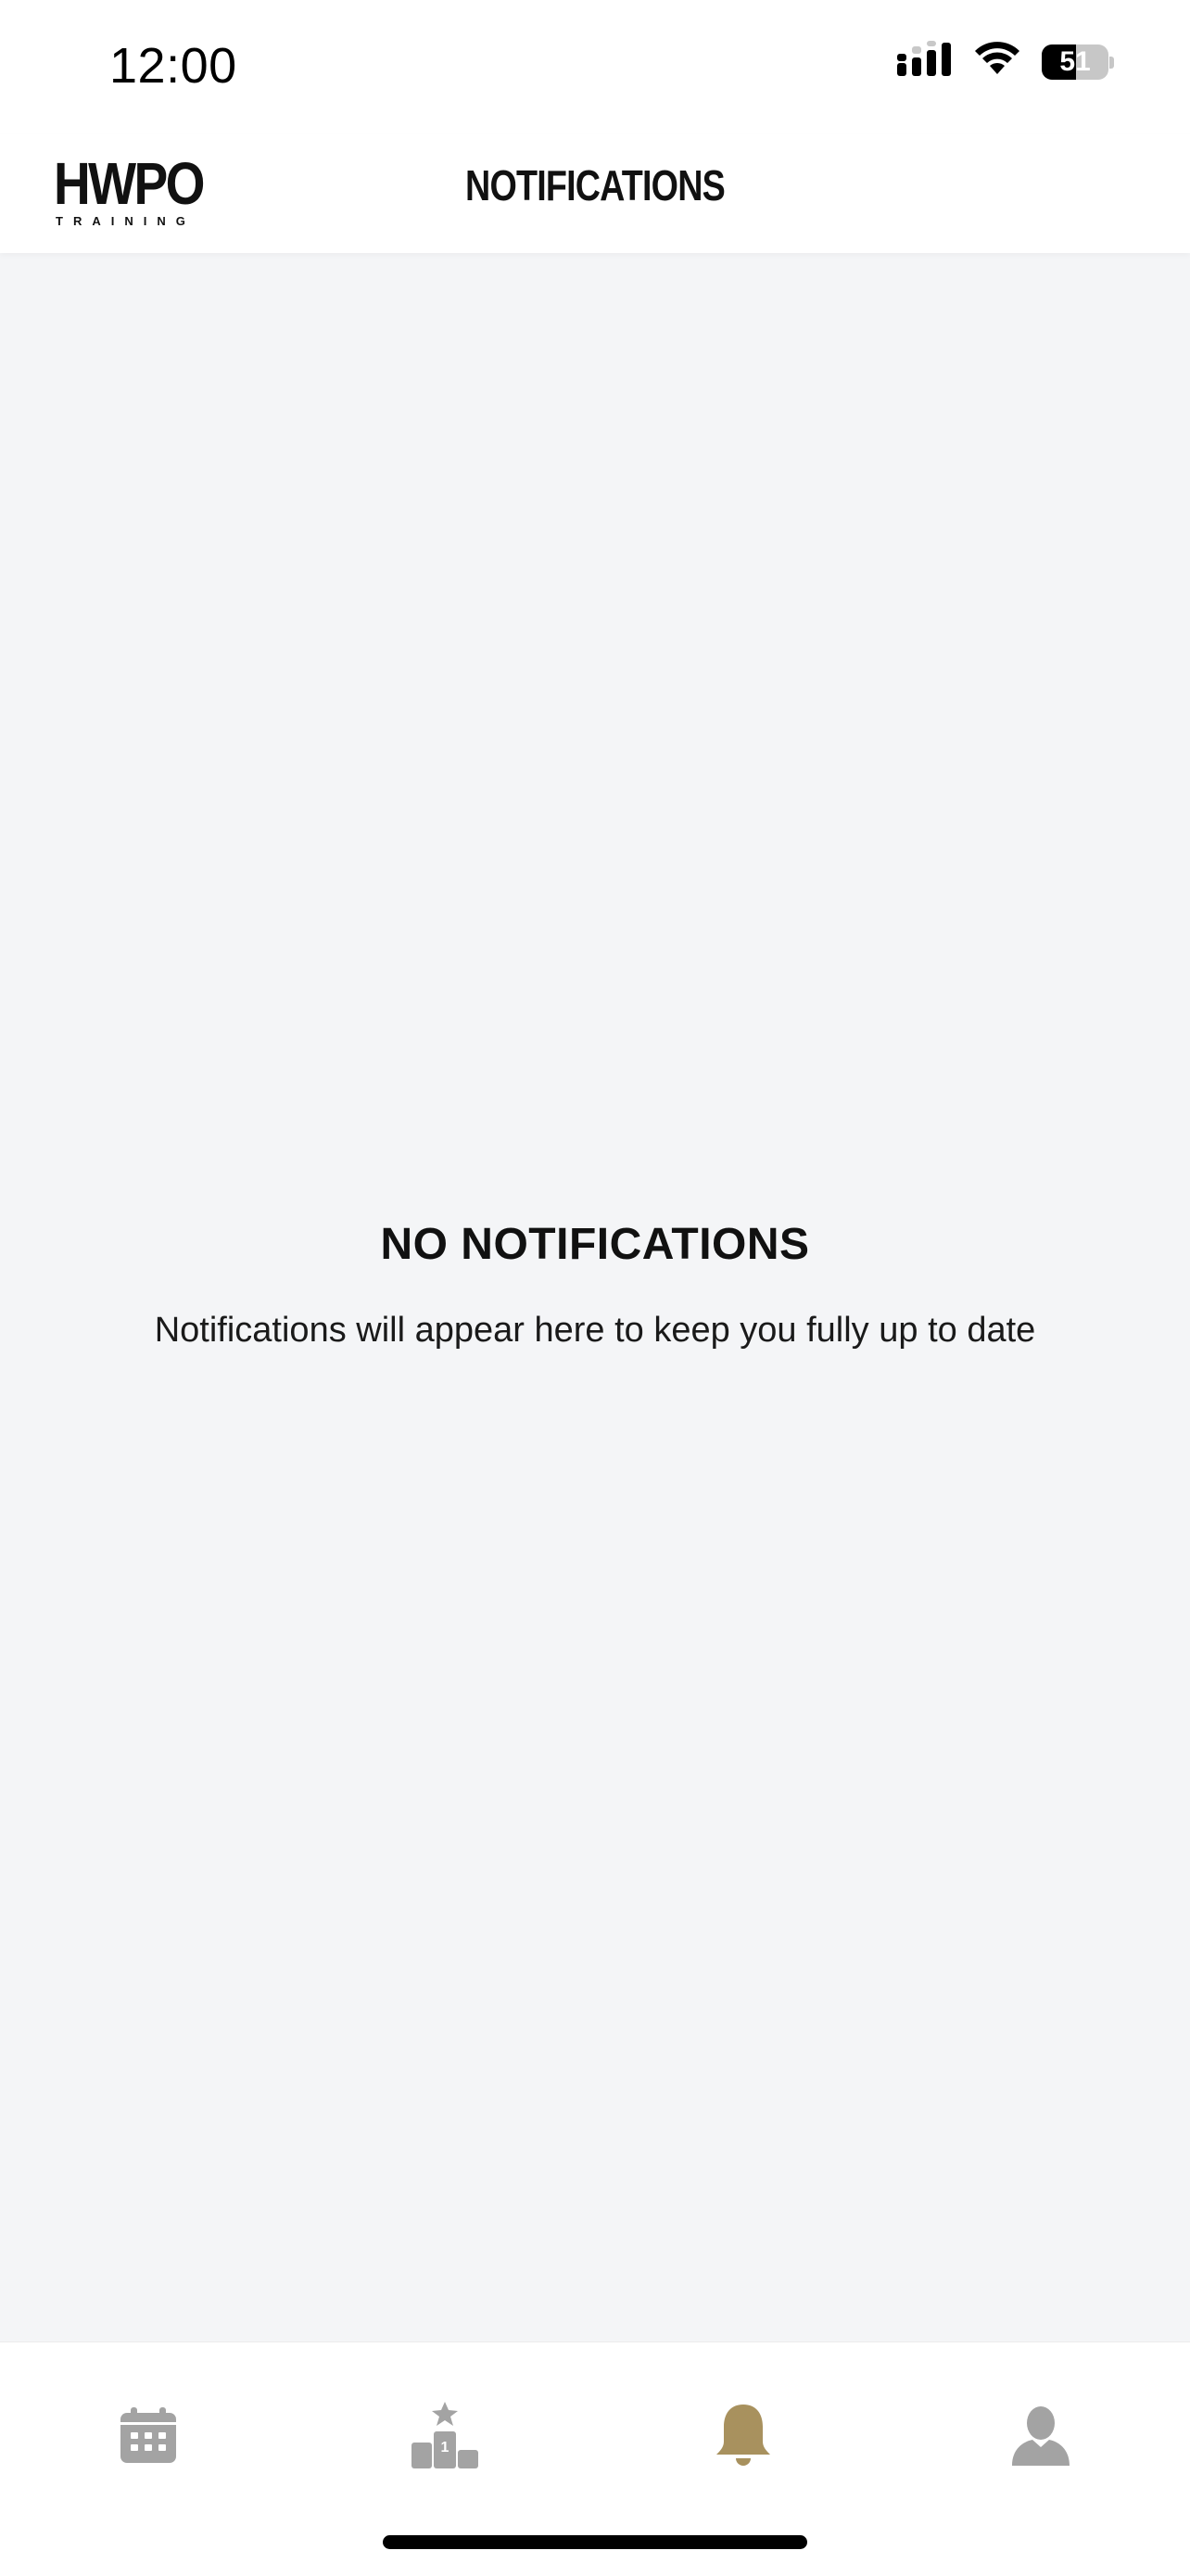  I want to click on person-icon, so click(1041, 2436).